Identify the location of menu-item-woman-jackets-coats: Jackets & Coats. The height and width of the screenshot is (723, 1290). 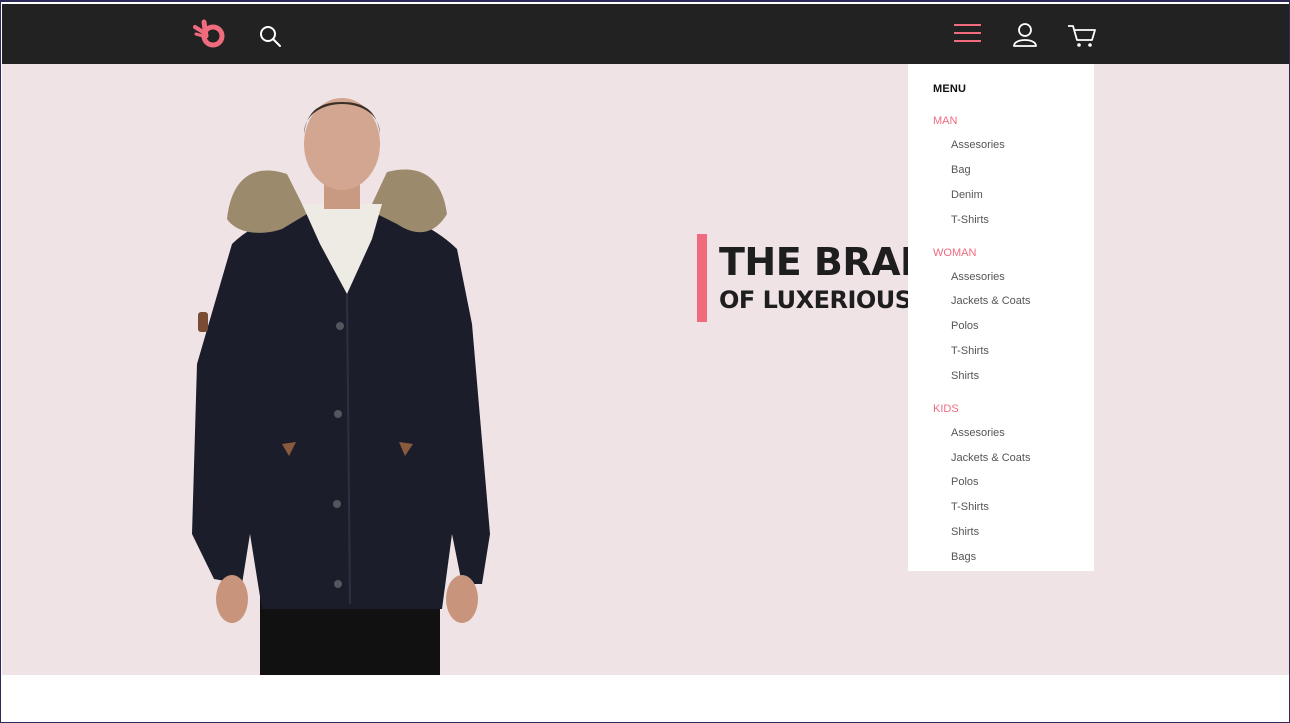
(990, 301).